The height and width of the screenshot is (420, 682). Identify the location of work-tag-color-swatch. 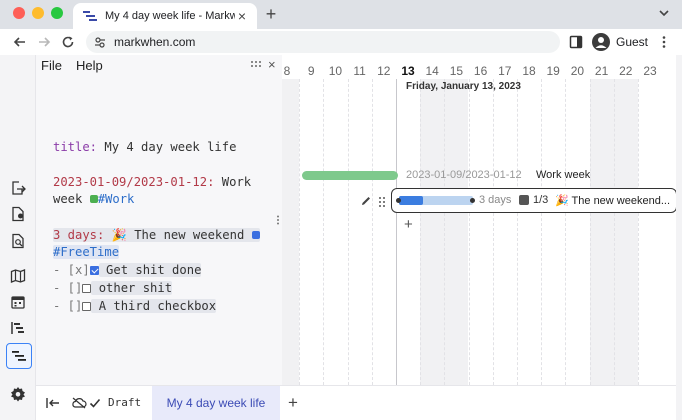
(93, 199).